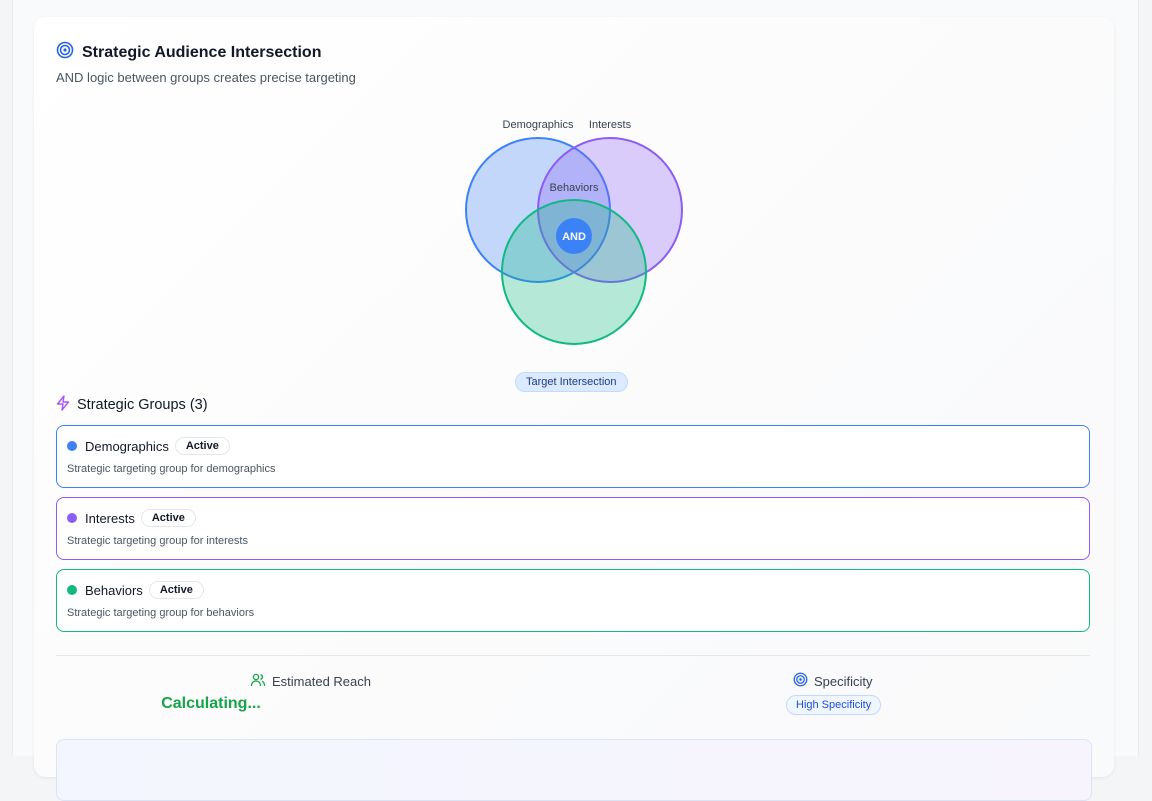 Image resolution: width=1152 pixels, height=801 pixels. Describe the element at coordinates (800, 681) in the screenshot. I see `target-icon` at that location.